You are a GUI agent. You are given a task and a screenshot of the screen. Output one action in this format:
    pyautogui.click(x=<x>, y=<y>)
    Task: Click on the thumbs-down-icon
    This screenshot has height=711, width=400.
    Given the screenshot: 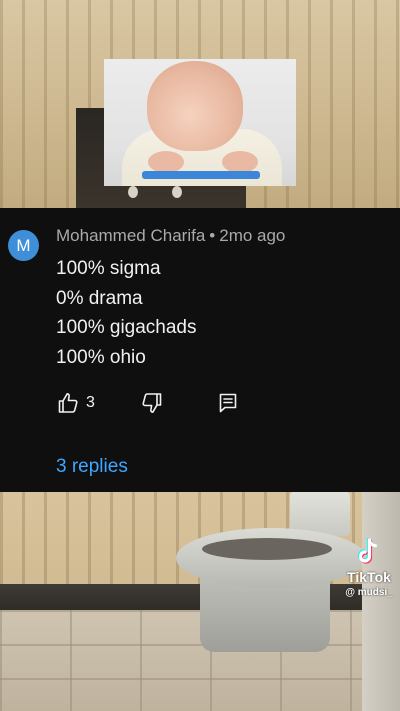 What is the action you would take?
    pyautogui.click(x=152, y=403)
    